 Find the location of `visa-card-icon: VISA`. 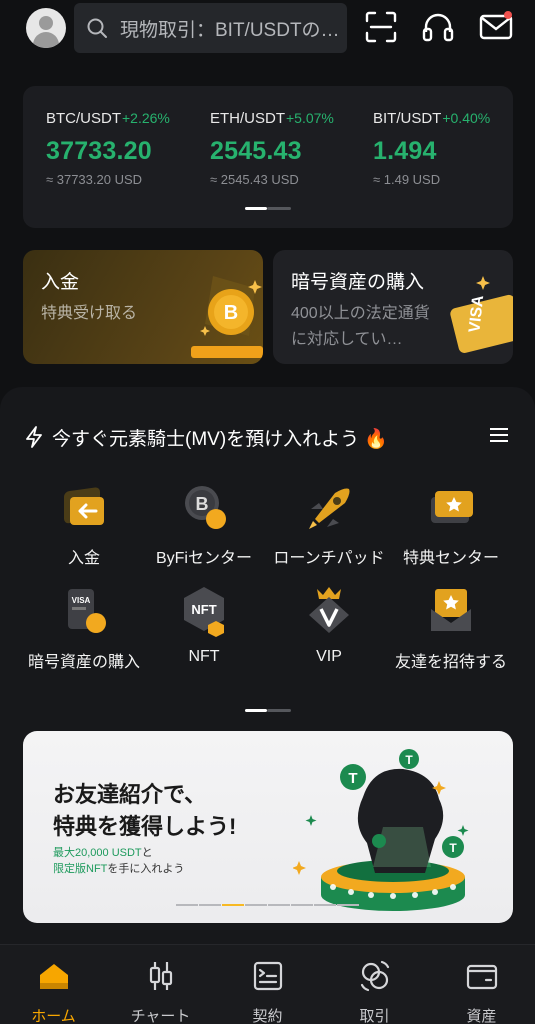

visa-card-icon: VISA is located at coordinates (87, 611).